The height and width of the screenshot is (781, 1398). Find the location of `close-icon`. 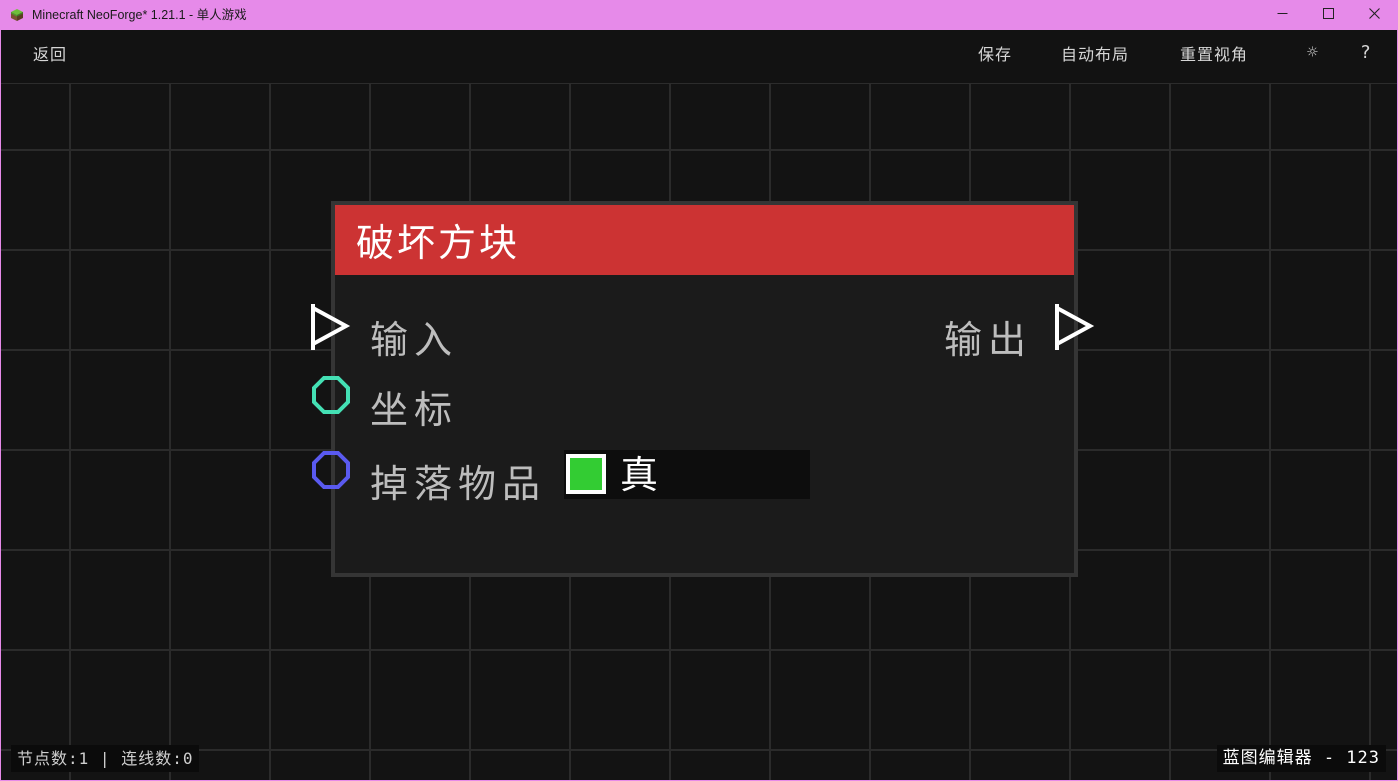

close-icon is located at coordinates (1374, 15).